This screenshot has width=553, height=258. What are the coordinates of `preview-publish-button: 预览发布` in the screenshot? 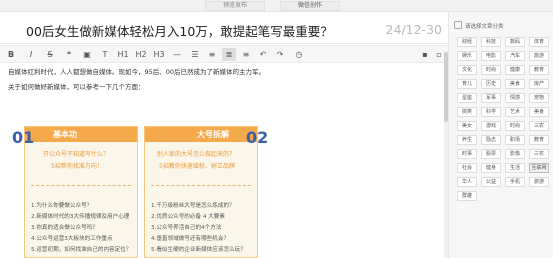 It's located at (235, 6).